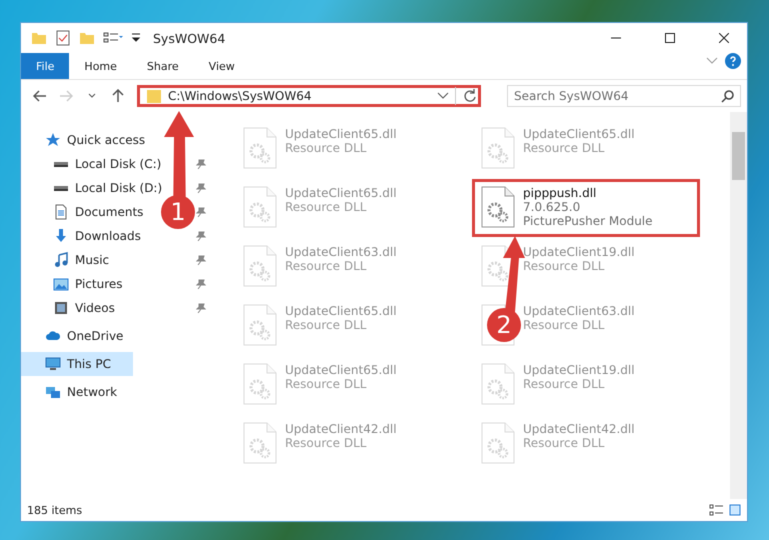  What do you see at coordinates (94, 164) in the screenshot?
I see `sidebar-item: Local Disk (C:)` at bounding box center [94, 164].